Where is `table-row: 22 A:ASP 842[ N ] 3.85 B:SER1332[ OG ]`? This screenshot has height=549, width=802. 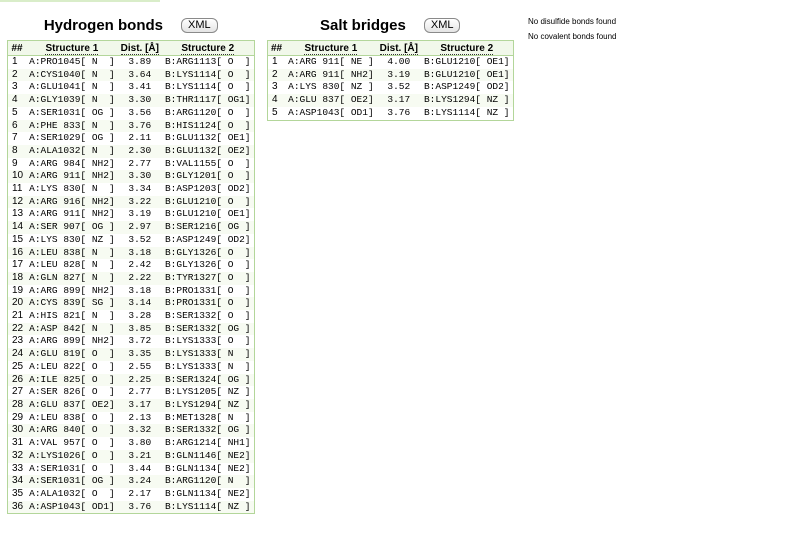
table-row: 22 A:ASP 842[ N ] 3.85 B:SER1332[ OG ] is located at coordinates (130, 329).